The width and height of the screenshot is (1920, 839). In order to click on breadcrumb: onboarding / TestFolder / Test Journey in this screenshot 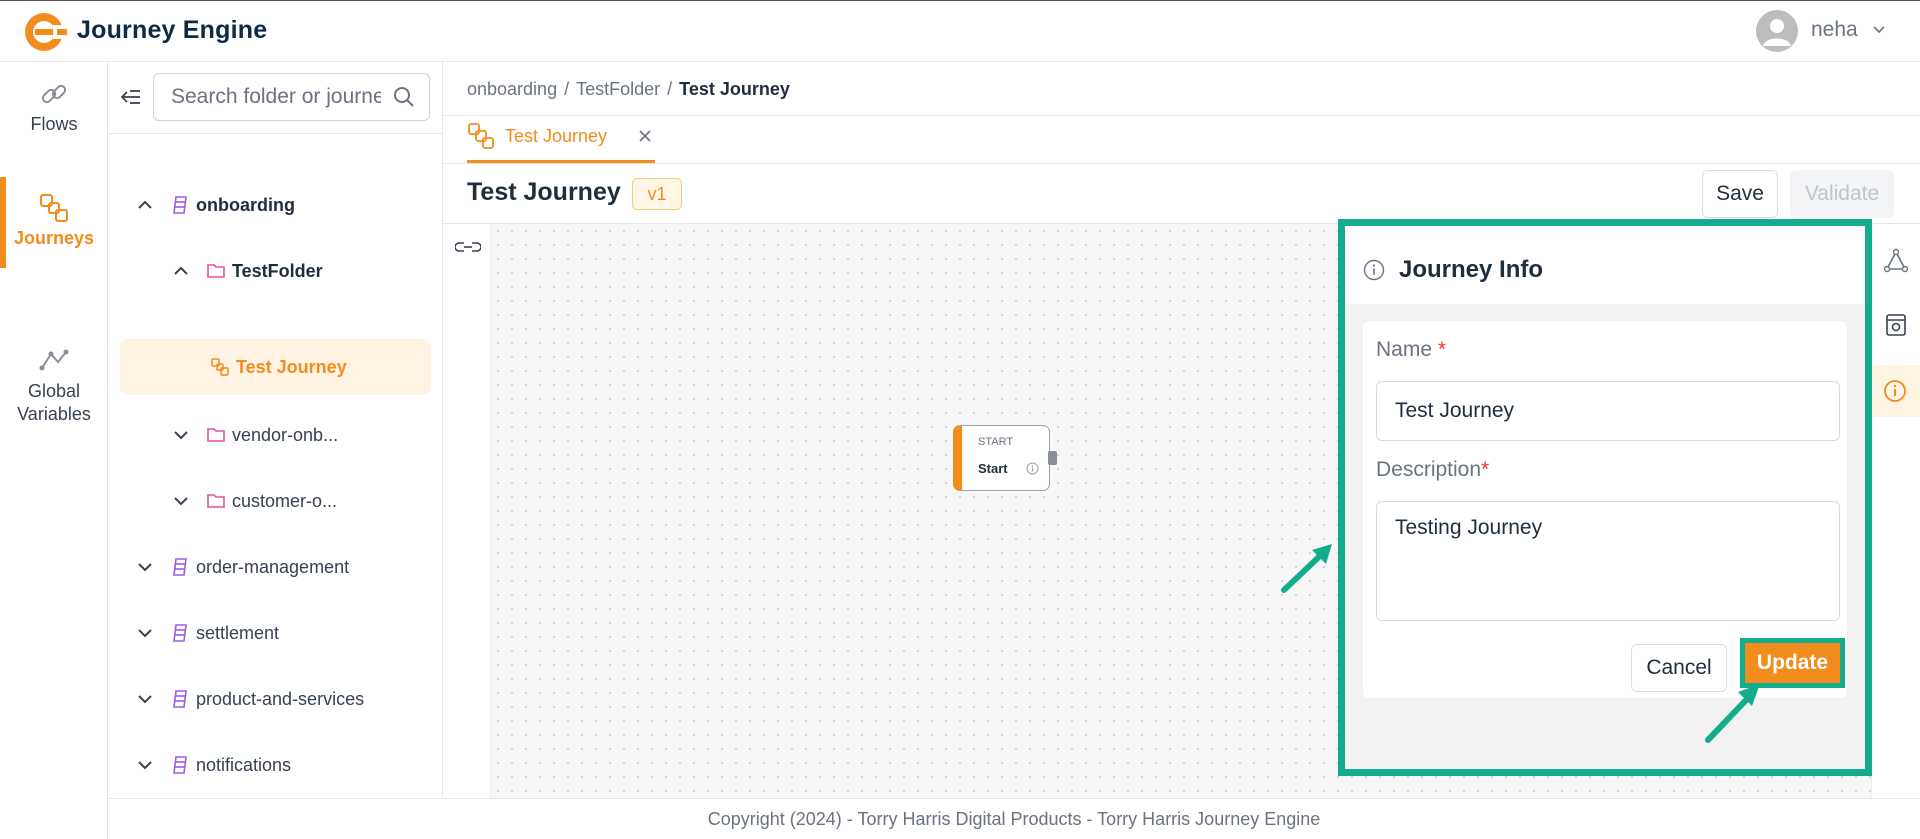, I will do `click(628, 89)`.